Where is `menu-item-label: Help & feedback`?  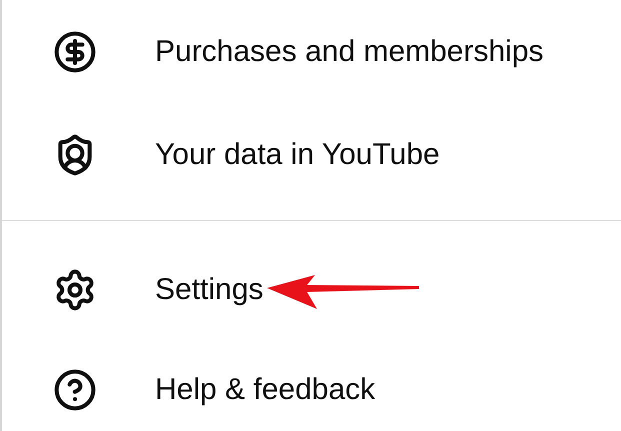 menu-item-label: Help & feedback is located at coordinates (265, 390).